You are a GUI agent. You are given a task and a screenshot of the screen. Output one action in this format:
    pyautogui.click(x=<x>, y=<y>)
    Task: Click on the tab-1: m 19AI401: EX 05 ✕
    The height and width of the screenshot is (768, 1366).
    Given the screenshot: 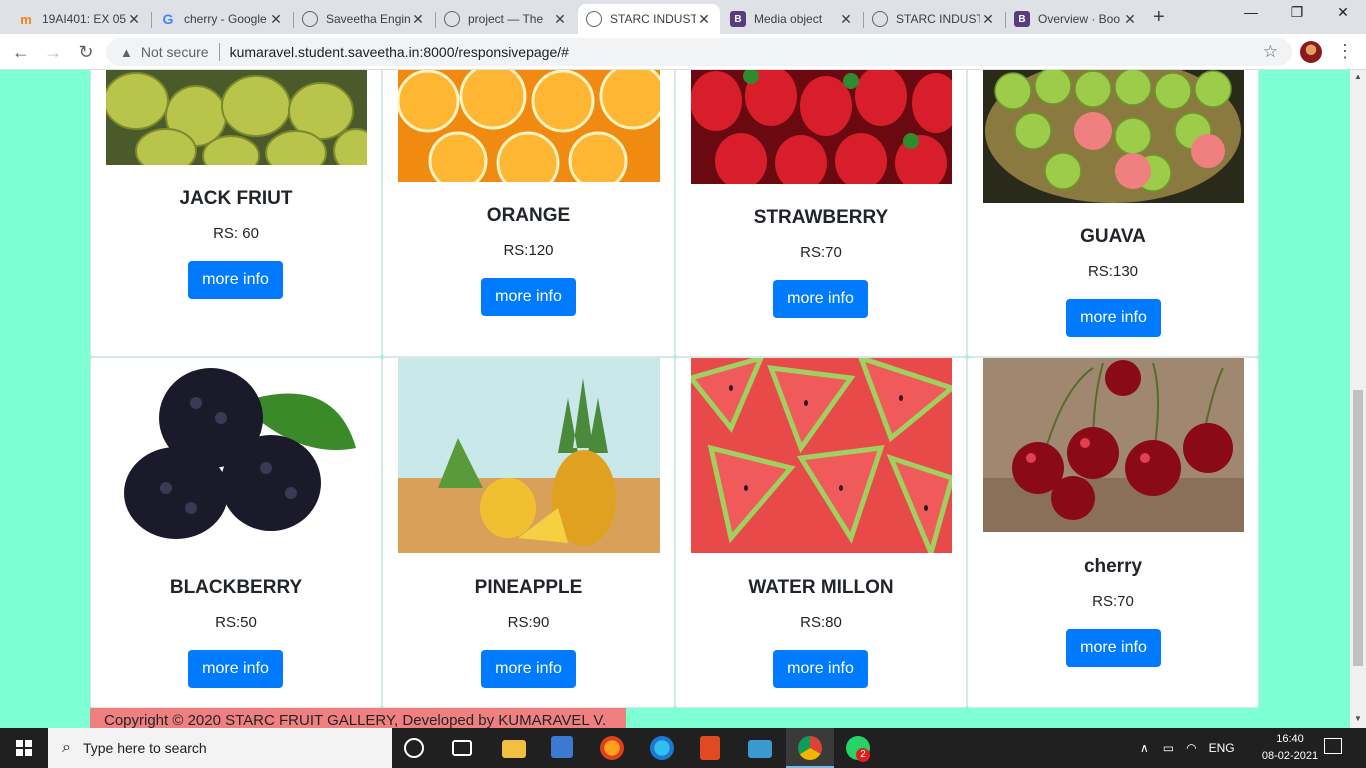 What is the action you would take?
    pyautogui.click(x=80, y=19)
    